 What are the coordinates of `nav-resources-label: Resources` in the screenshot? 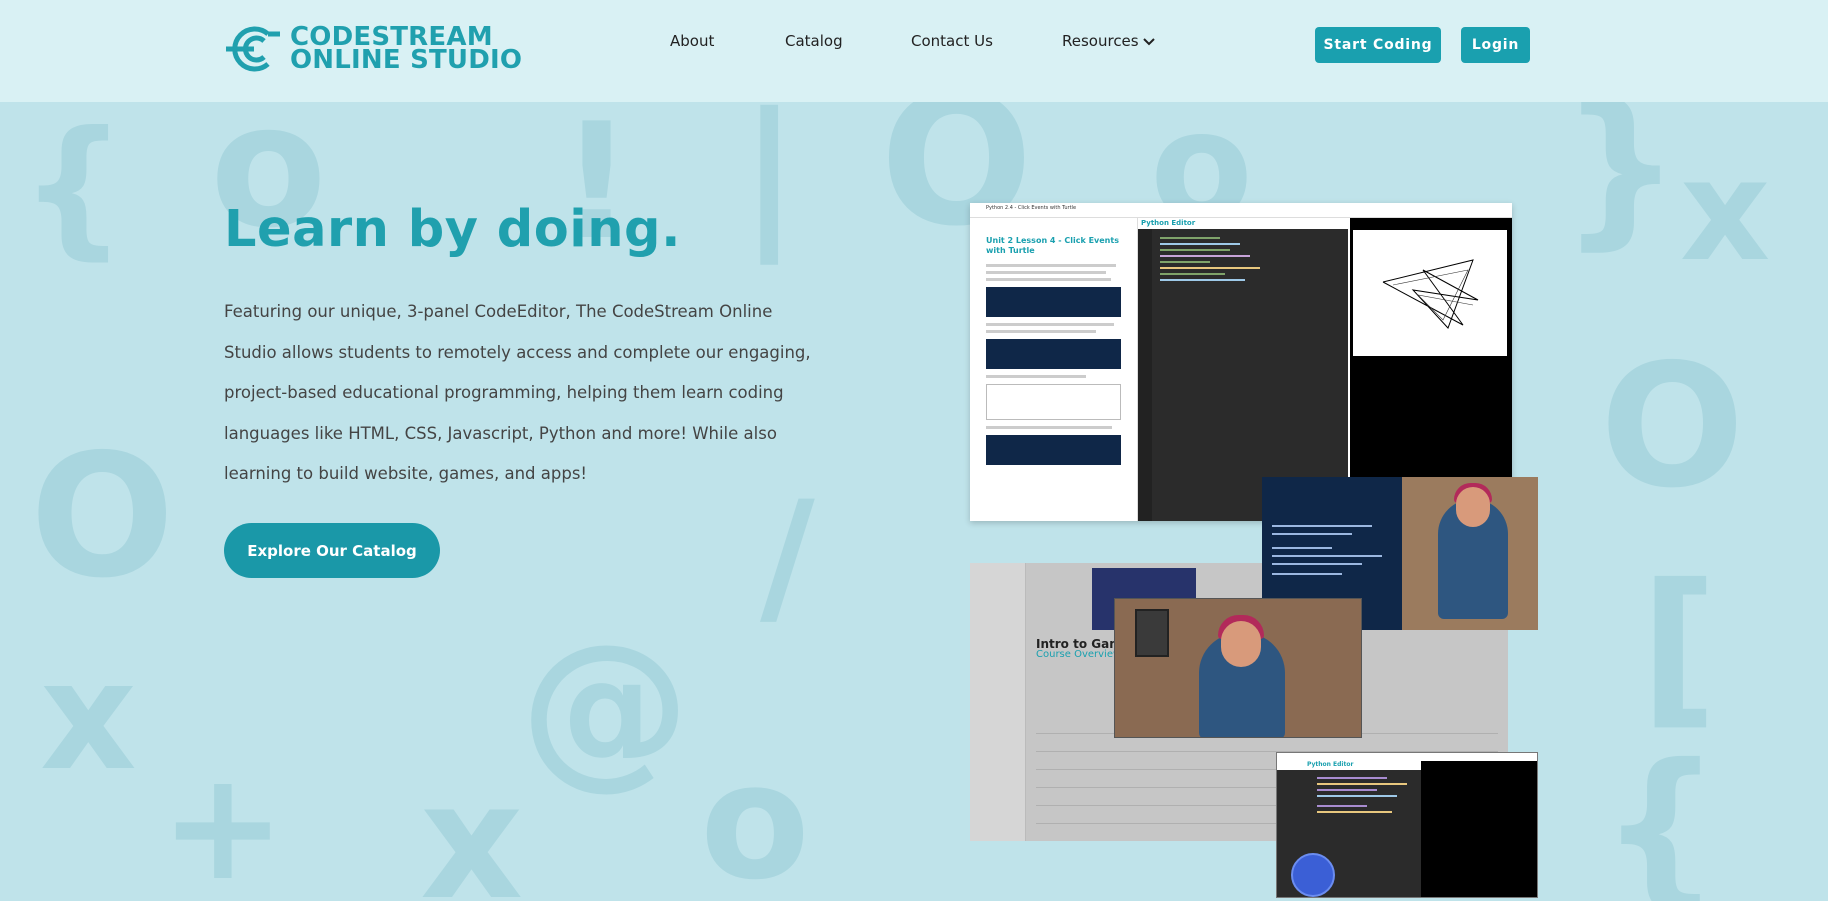 It's located at (1100, 41).